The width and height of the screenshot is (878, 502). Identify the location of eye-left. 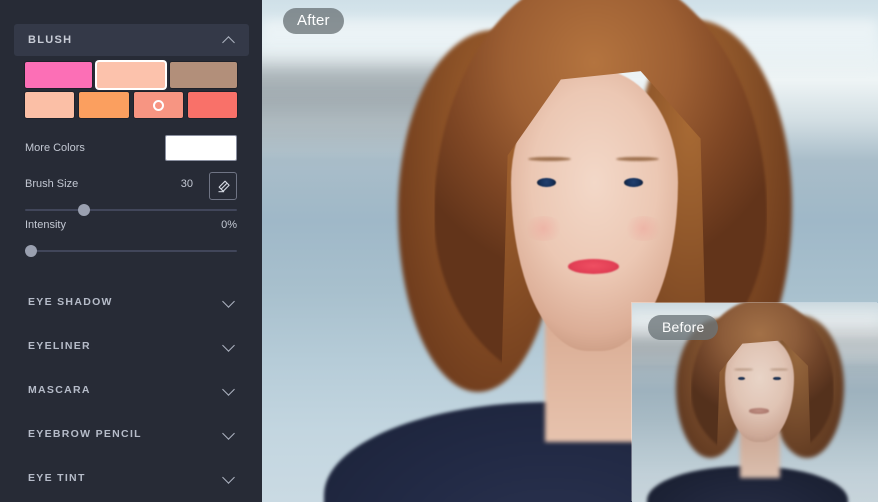
(546, 182).